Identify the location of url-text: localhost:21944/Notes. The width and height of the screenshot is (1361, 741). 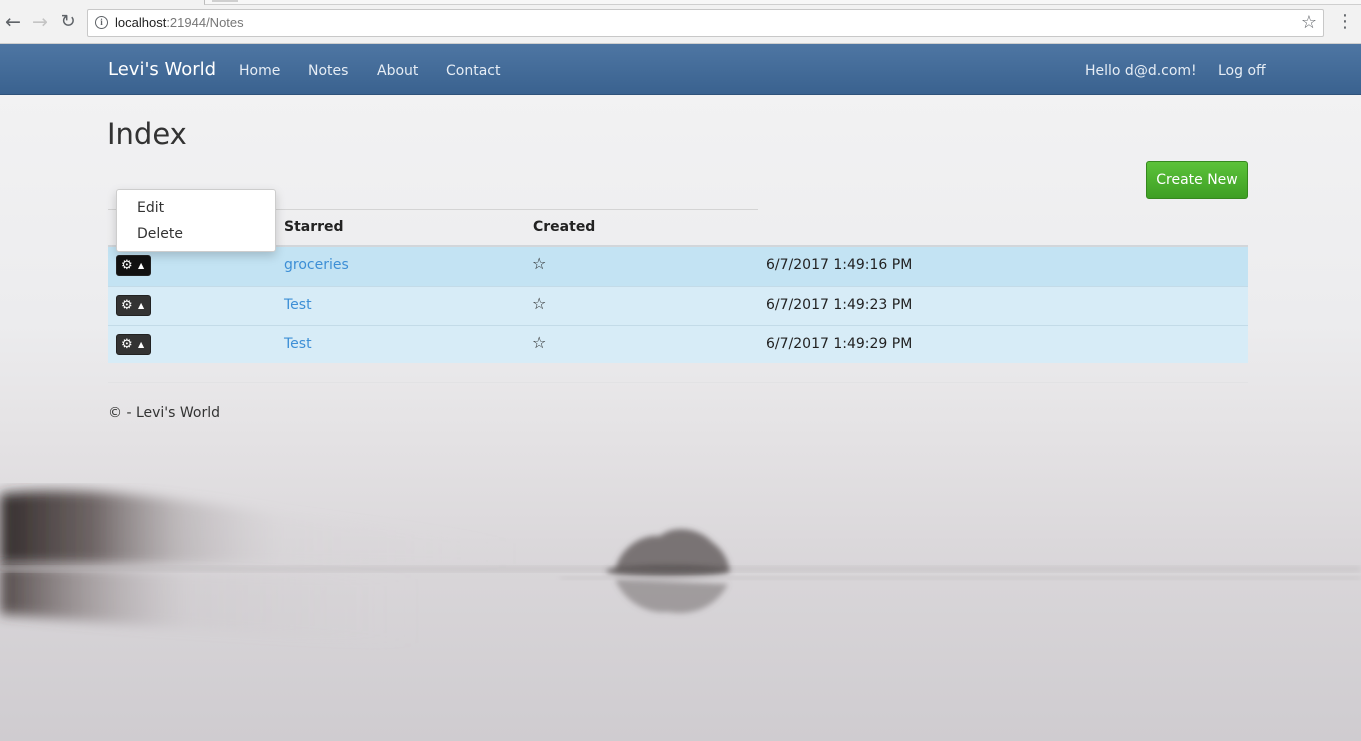
(179, 22).